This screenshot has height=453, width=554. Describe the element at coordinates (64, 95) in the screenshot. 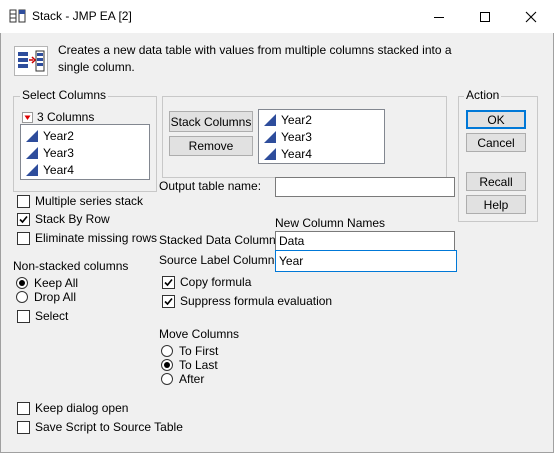

I see `select-columns-label: Select Columns` at that location.